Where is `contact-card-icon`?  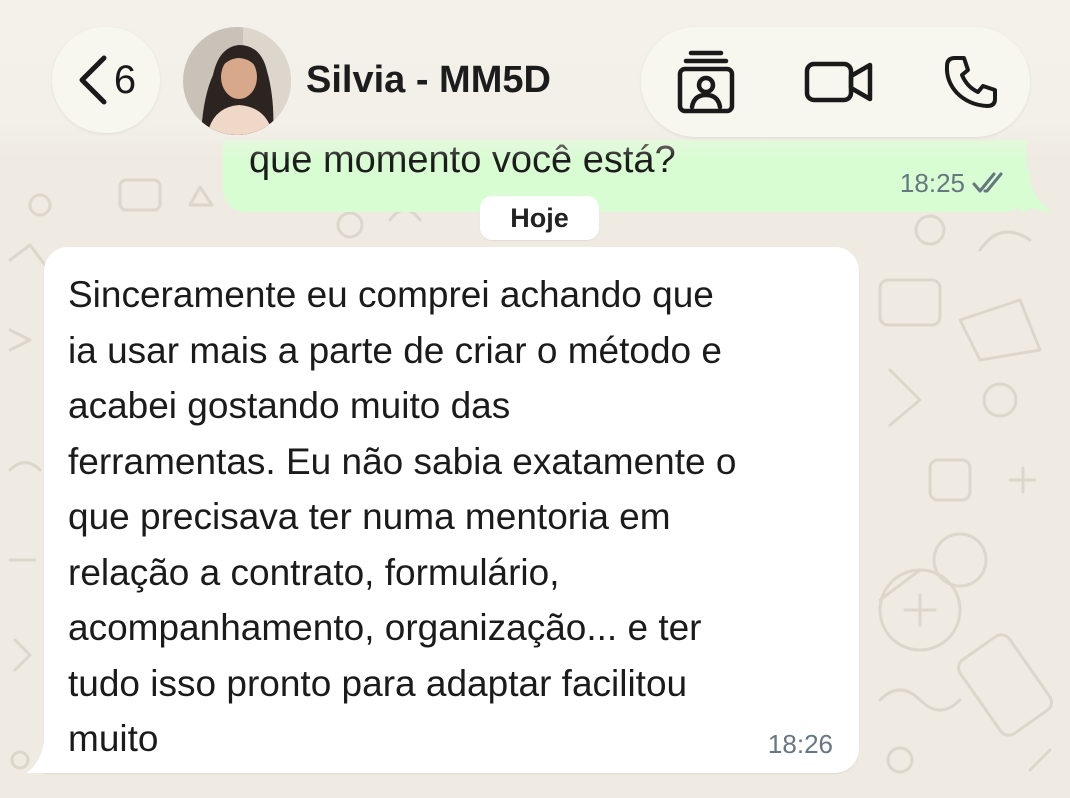 contact-card-icon is located at coordinates (706, 82).